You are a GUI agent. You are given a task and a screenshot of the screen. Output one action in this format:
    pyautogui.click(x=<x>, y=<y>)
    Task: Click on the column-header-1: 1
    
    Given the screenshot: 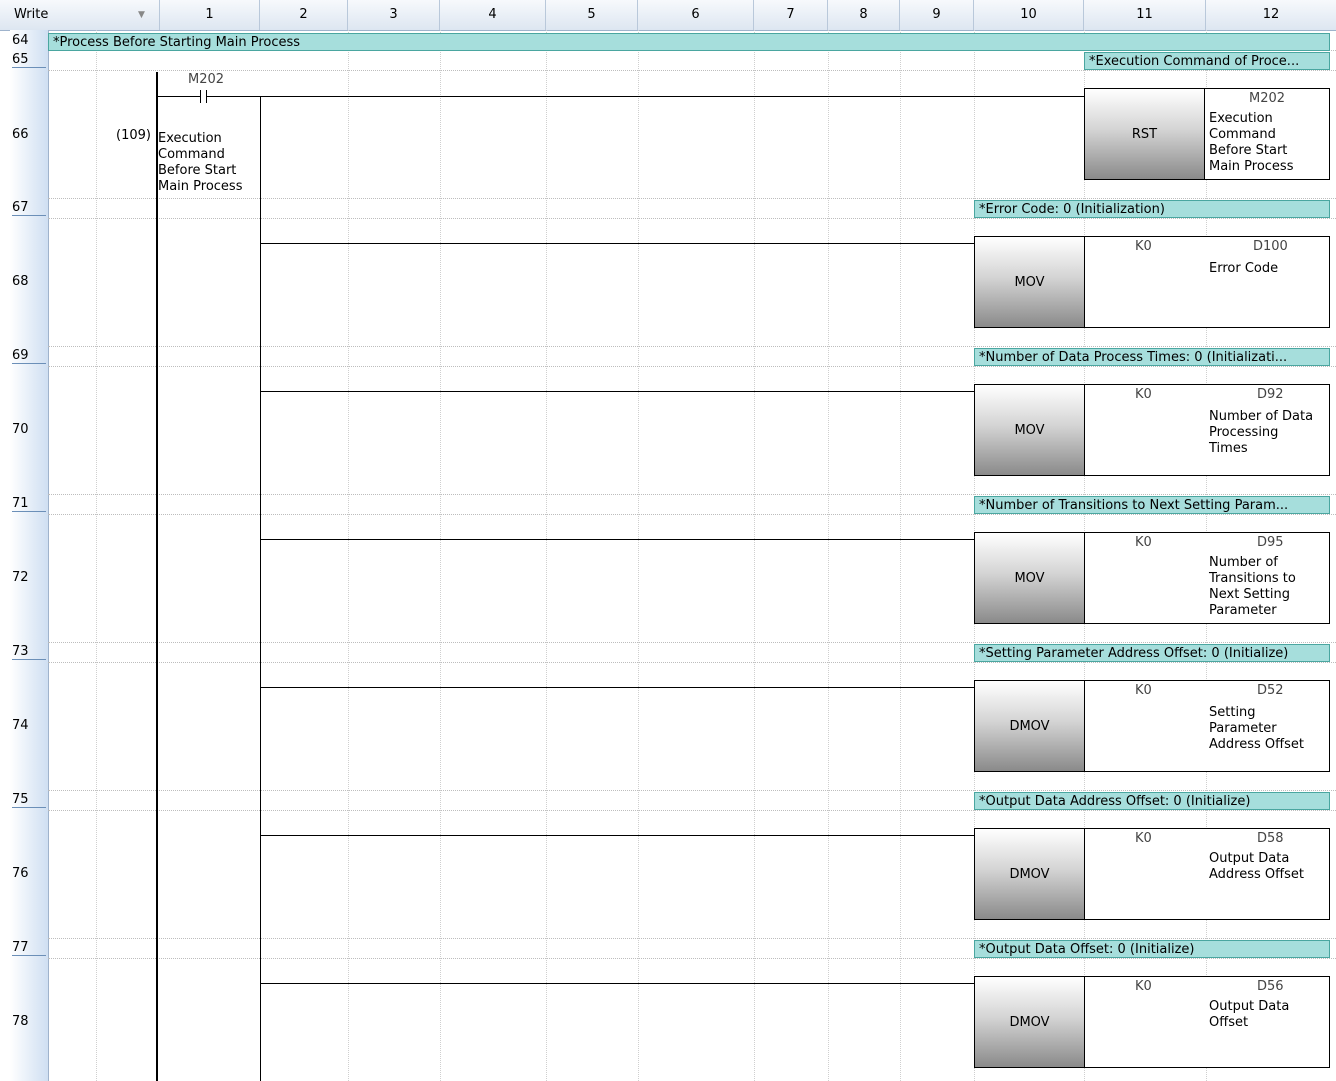 What is the action you would take?
    pyautogui.click(x=210, y=15)
    